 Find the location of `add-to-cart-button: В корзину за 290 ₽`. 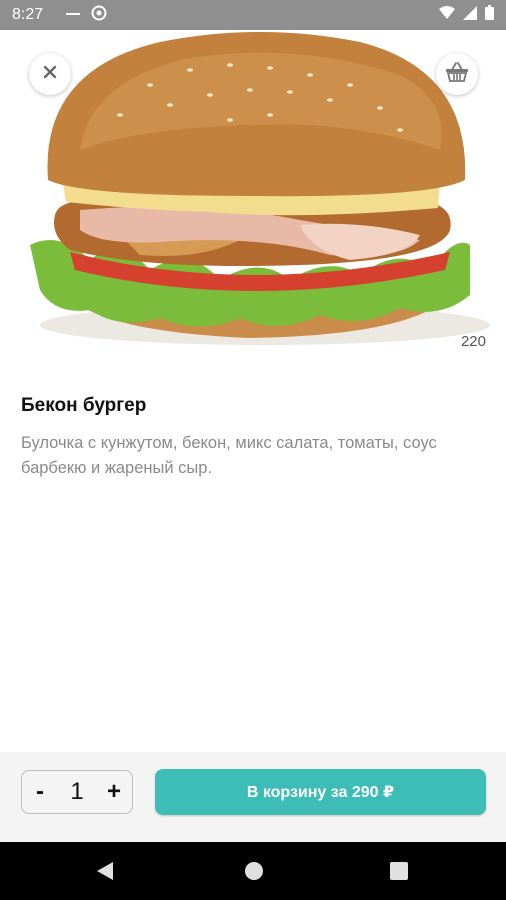

add-to-cart-button: В корзину за 290 ₽ is located at coordinates (320, 792).